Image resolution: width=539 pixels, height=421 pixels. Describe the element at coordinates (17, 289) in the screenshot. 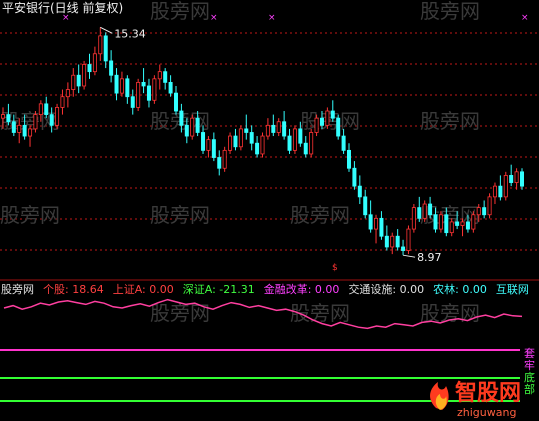

I see `legend-item: 股旁网` at that location.